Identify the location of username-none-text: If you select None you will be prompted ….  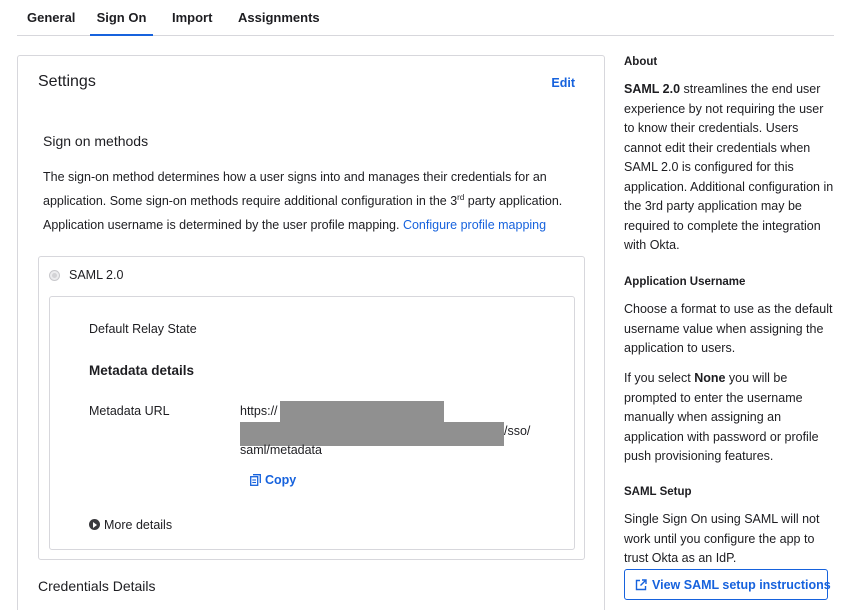
(721, 417).